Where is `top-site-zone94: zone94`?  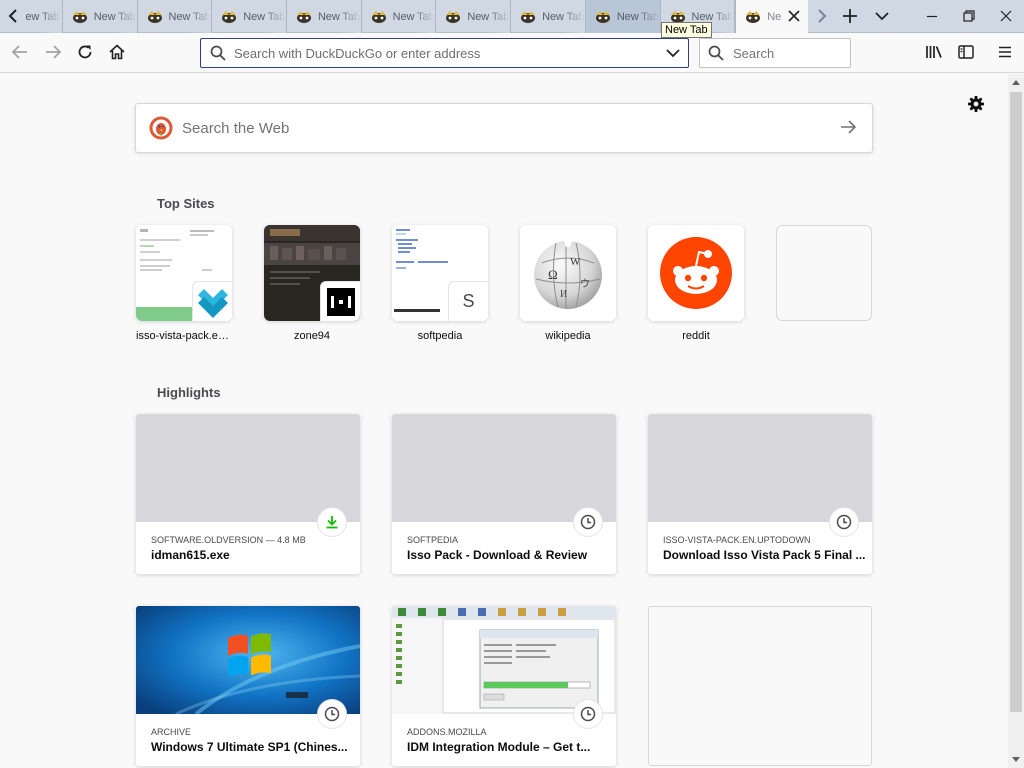 top-site-zone94: zone94 is located at coordinates (312, 283).